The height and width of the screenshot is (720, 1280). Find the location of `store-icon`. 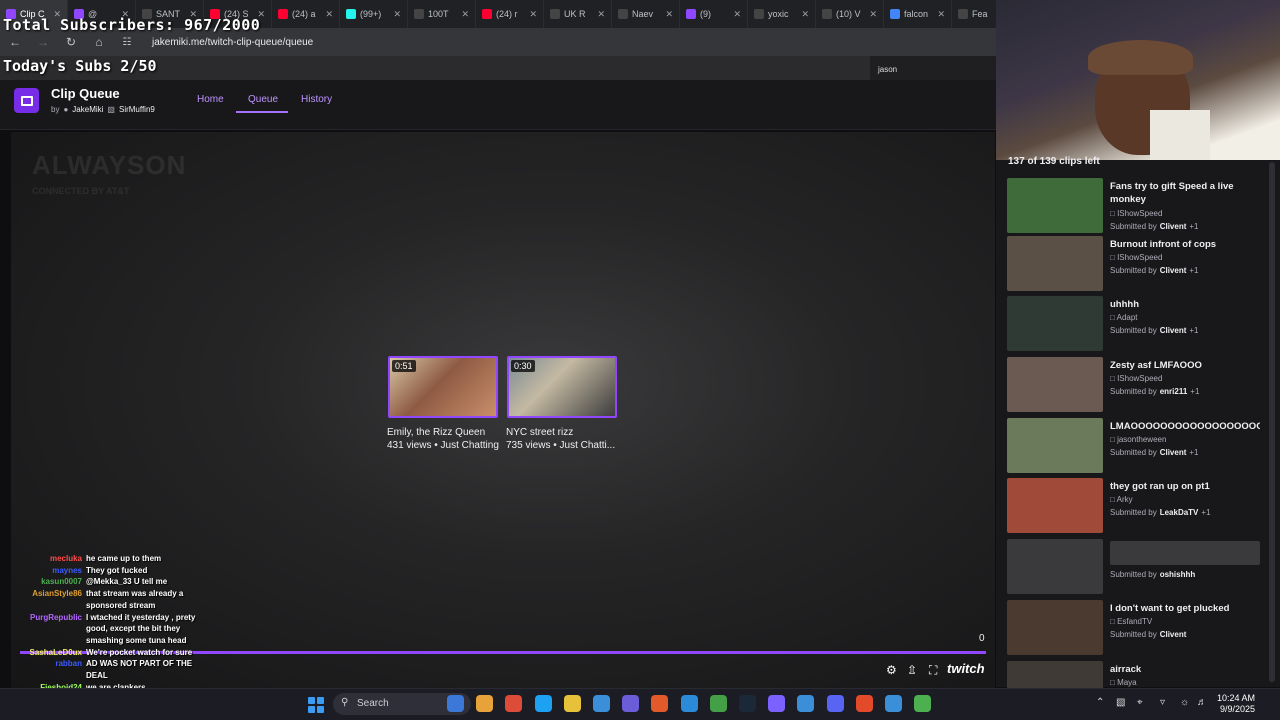

store-icon is located at coordinates (601, 703).